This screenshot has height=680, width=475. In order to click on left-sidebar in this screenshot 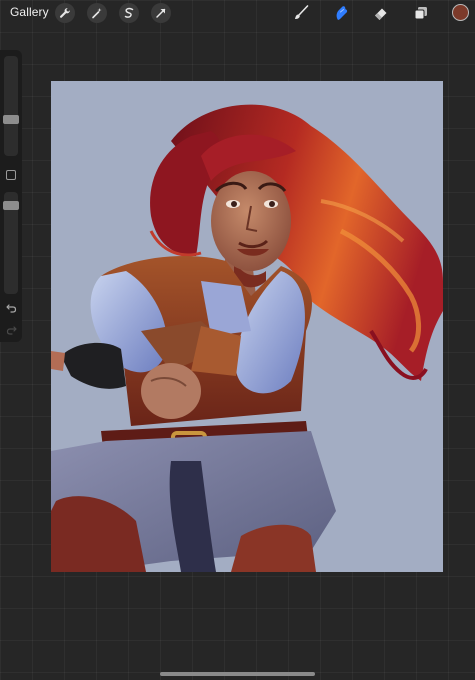, I will do `click(11, 196)`.